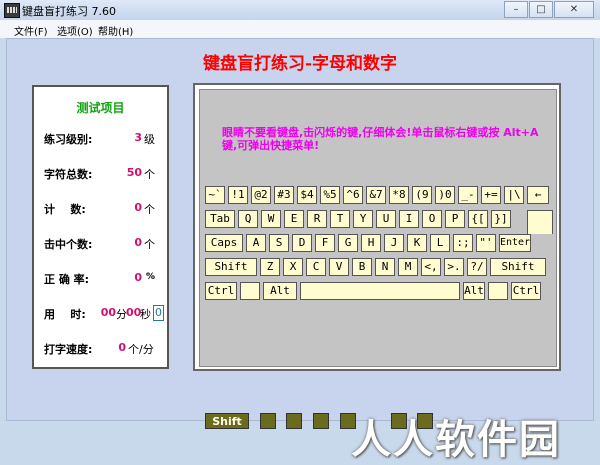 The height and width of the screenshot is (465, 600). Describe the element at coordinates (67, 279) in the screenshot. I see `accuracy-label: 正 确 率:` at that location.